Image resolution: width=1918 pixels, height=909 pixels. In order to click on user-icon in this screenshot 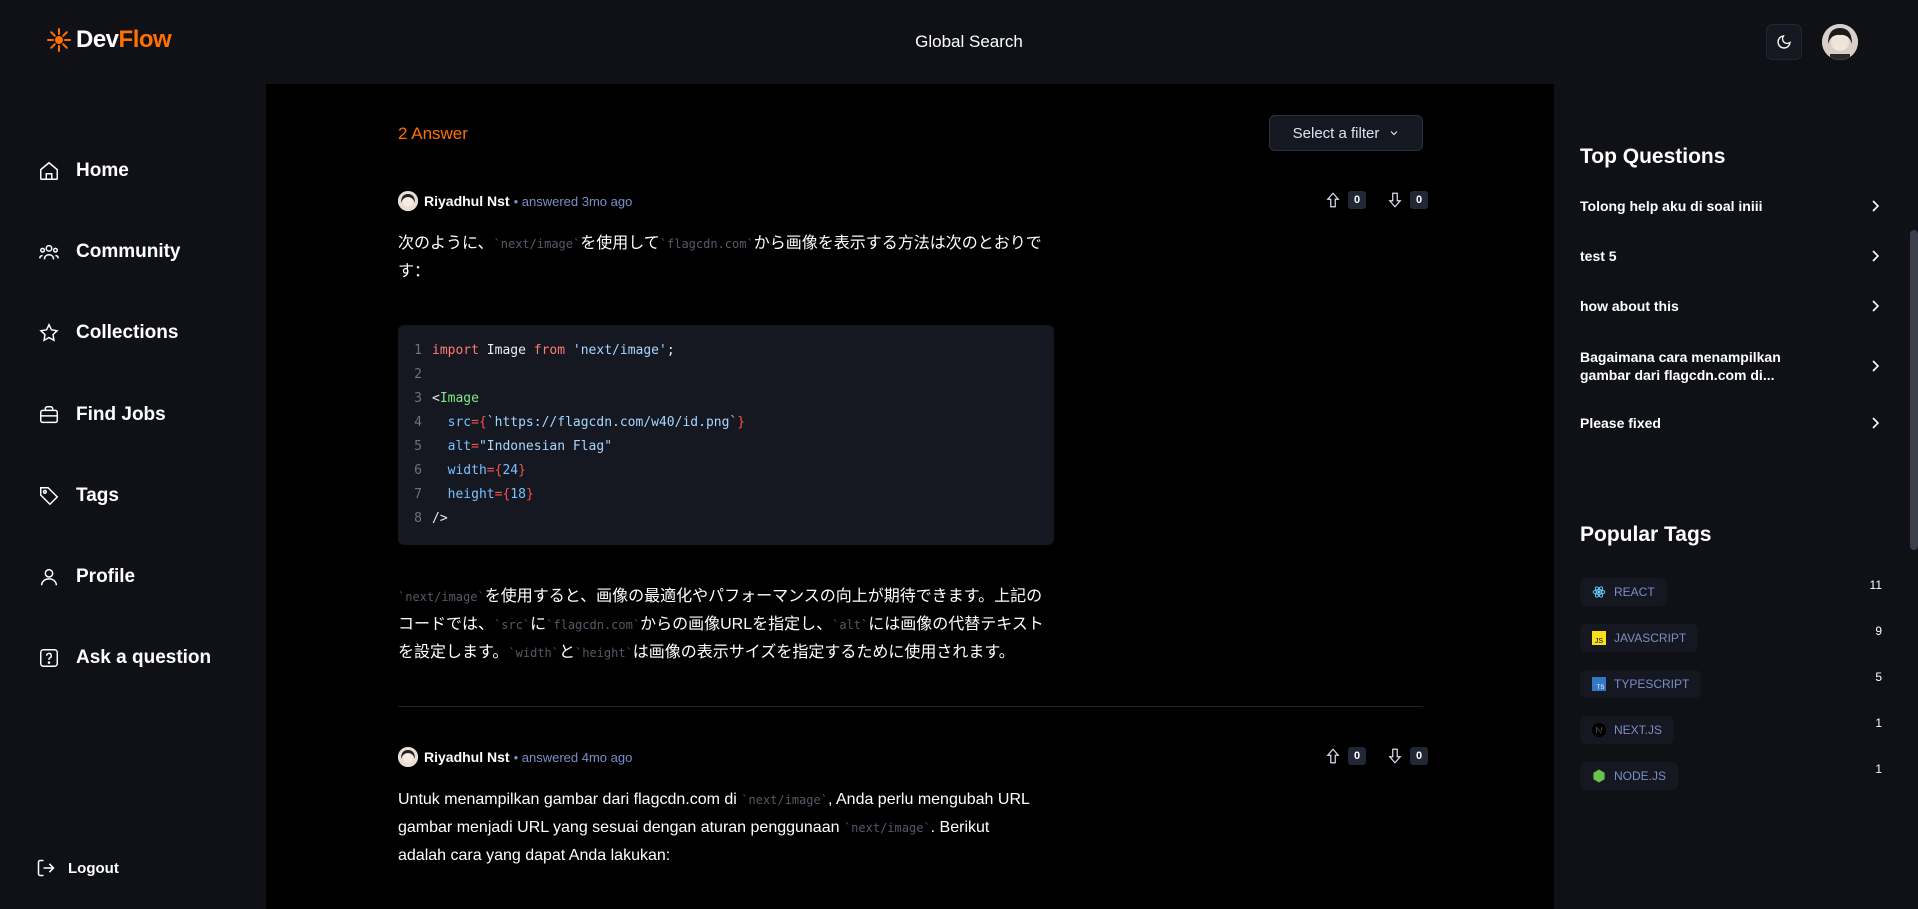, I will do `click(49, 577)`.